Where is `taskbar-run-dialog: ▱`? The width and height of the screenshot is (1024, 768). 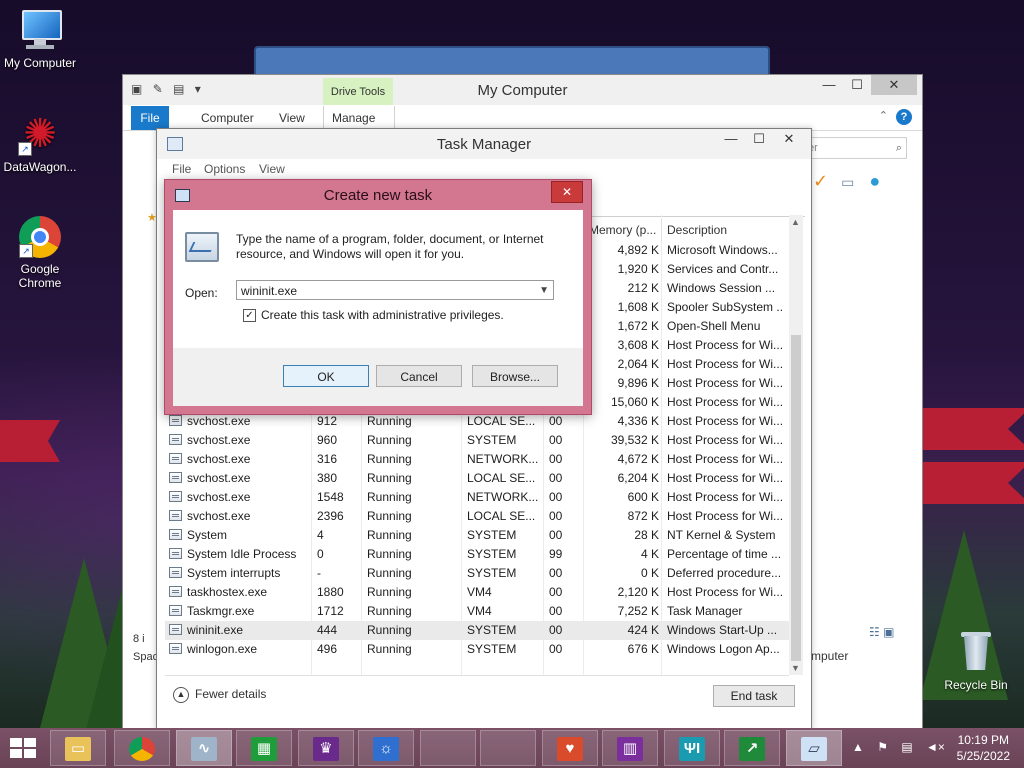
taskbar-run-dialog: ▱ is located at coordinates (814, 748).